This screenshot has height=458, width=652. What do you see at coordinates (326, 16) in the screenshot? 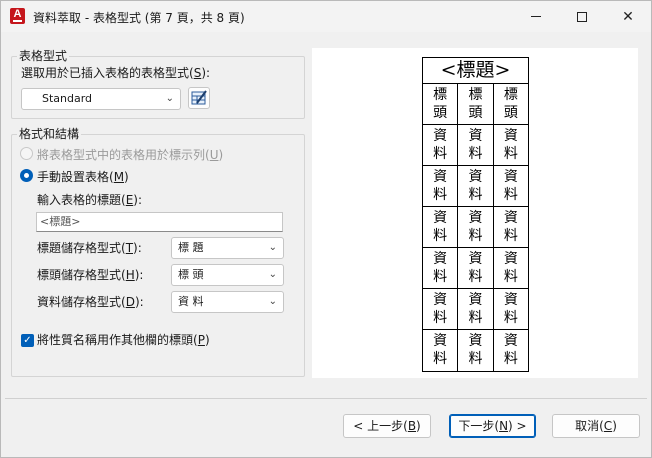
I see `title-bar: A 資料萃取 - 表格型式 (第 7 頁，共 8 頁) ✕` at bounding box center [326, 16].